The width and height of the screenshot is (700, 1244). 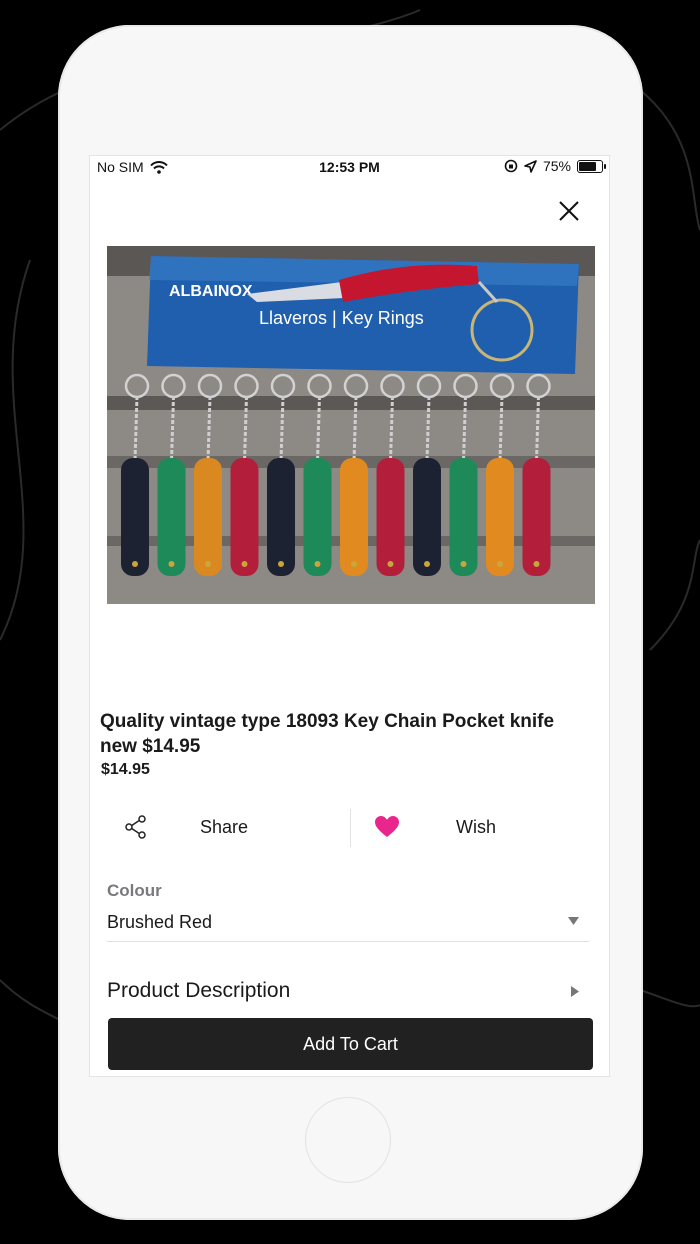 What do you see at coordinates (199, 990) in the screenshot?
I see `product-description-label: Product Description` at bounding box center [199, 990].